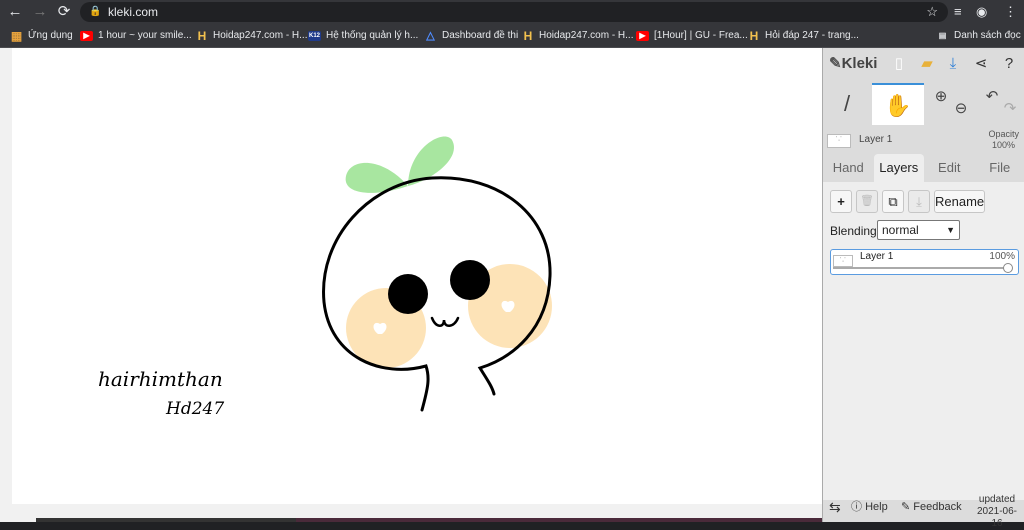  What do you see at coordinates (1008, 268) in the screenshot?
I see `layer-opacity-slider` at bounding box center [1008, 268].